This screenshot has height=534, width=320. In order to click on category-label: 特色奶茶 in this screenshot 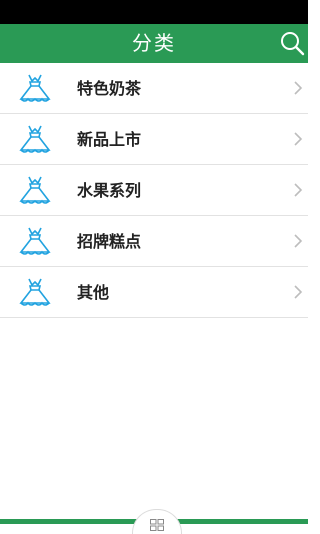, I will do `click(109, 88)`.